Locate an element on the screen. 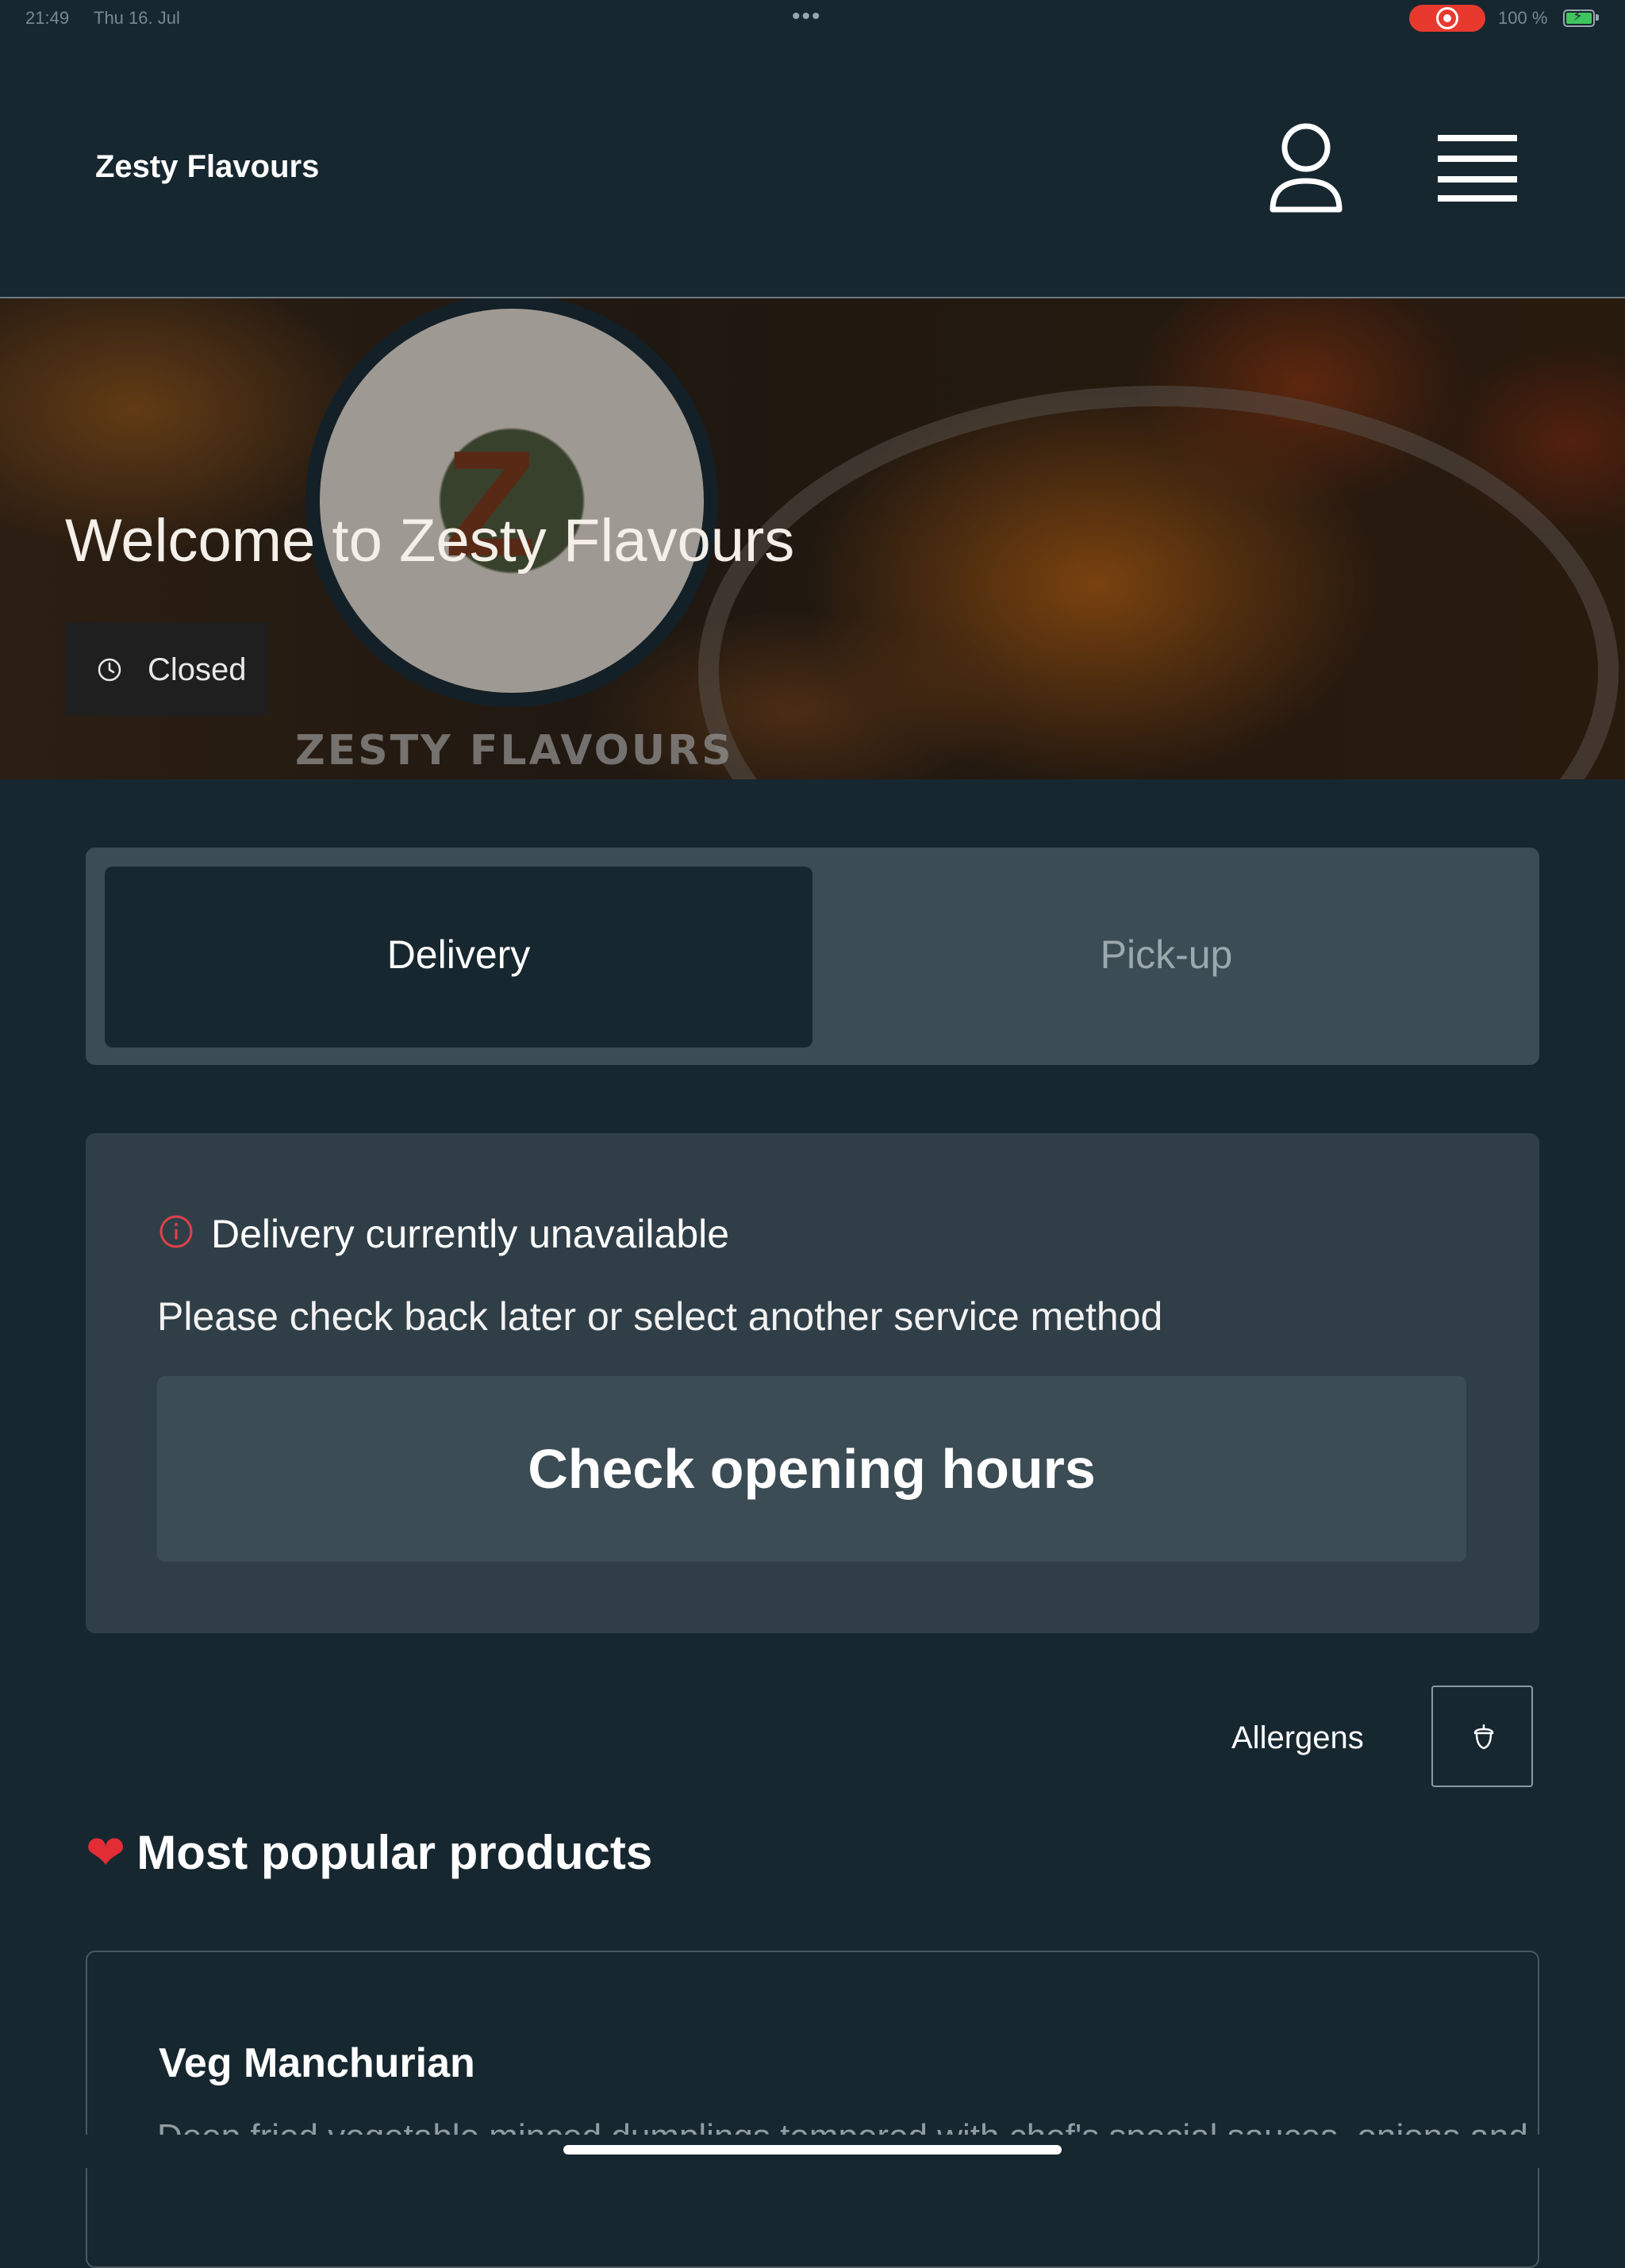 This screenshot has height=2268, width=1625. hamburger-menu-icon is located at coordinates (1477, 168).